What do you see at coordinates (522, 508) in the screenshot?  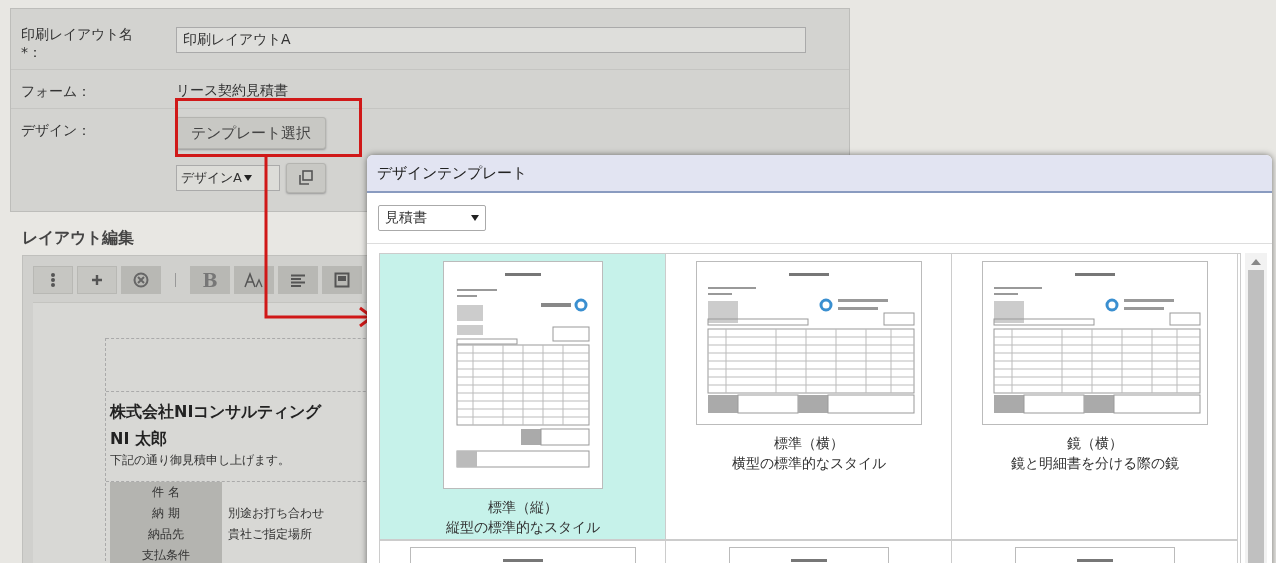 I see `template-name: 標準（縦）` at bounding box center [522, 508].